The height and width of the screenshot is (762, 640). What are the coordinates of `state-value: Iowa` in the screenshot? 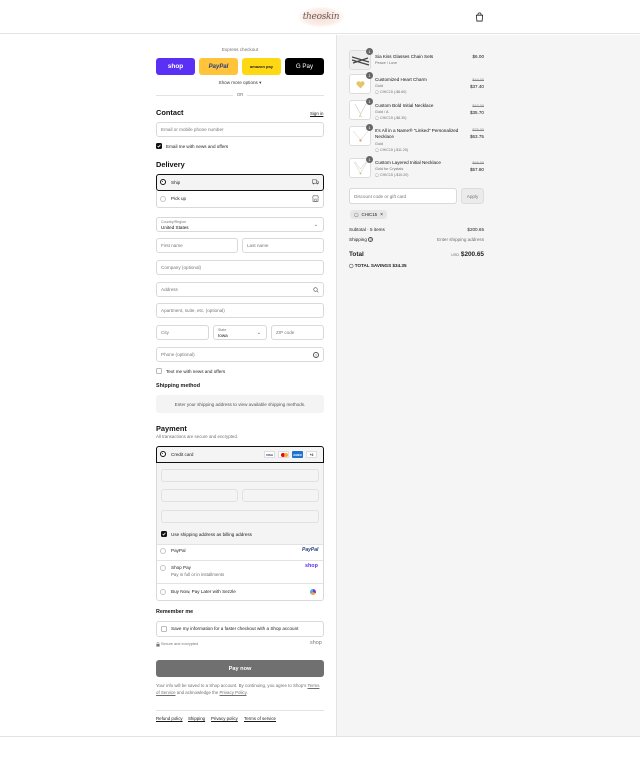 It's located at (223, 335).